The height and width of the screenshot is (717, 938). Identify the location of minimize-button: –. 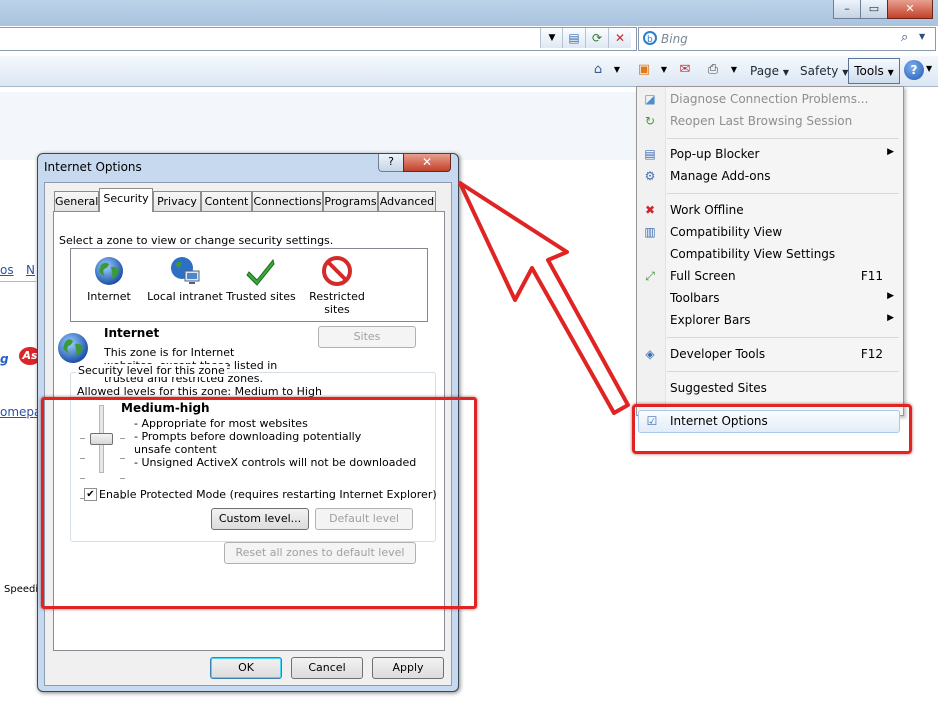
(847, 9).